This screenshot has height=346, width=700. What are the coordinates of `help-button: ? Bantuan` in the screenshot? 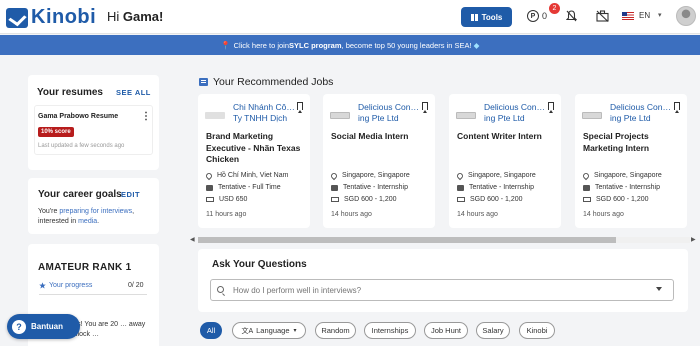 It's located at (43, 326).